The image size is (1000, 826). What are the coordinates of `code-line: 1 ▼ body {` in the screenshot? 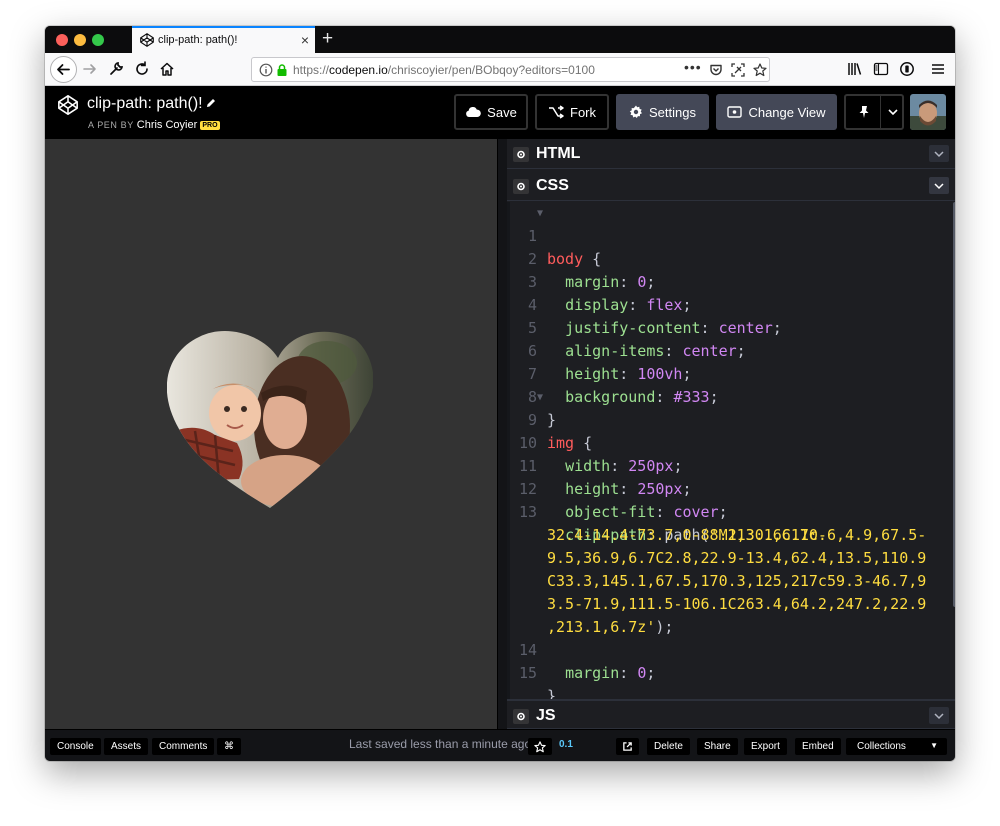 It's located at (730, 235).